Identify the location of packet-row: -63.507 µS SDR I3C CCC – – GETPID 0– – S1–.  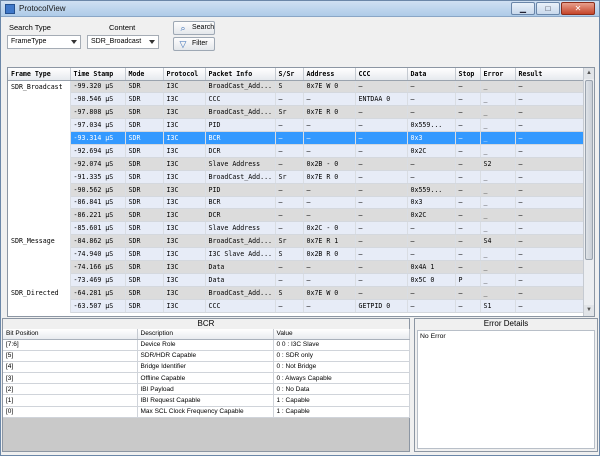
(296, 306).